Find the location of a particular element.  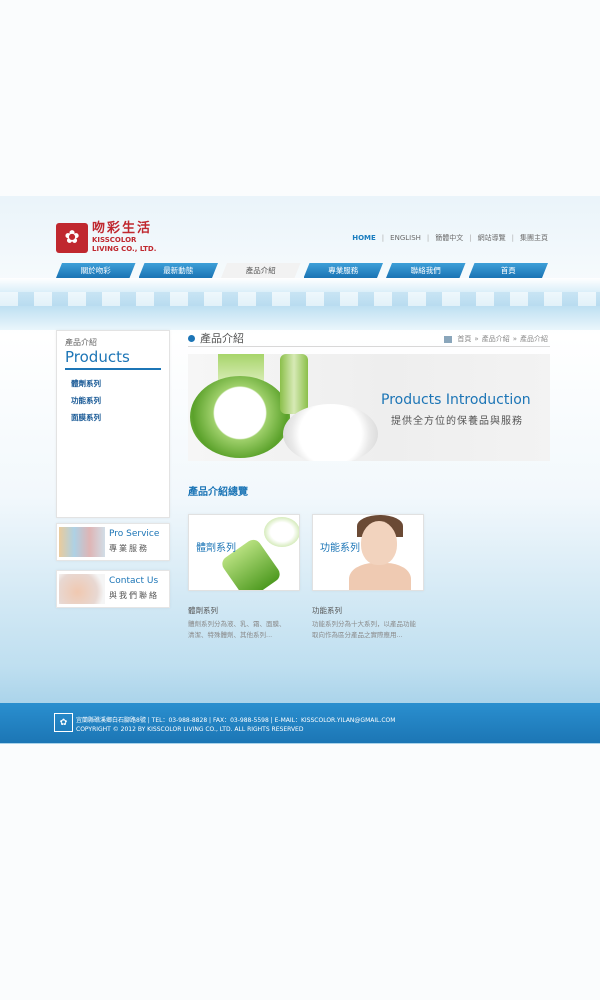

breadcrumb-products: 產品介紹 is located at coordinates (496, 339).